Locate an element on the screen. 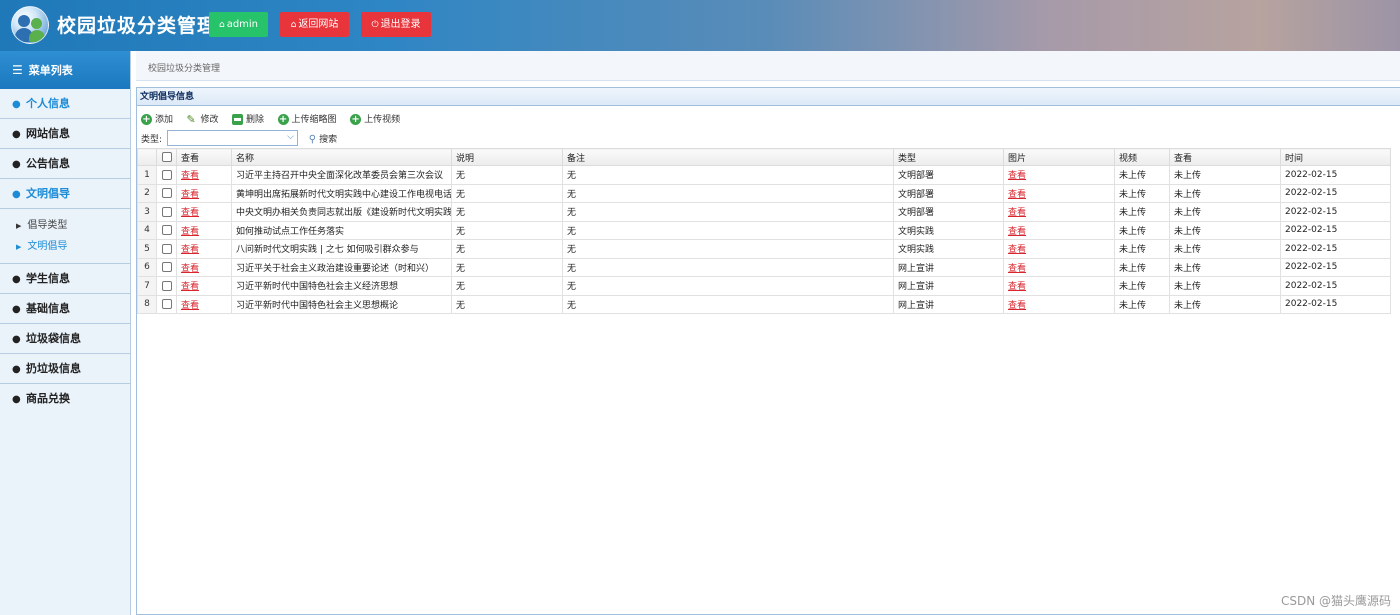  table-row: 4 查看 如何推动试点工作任务落实无无文明实践 查看 未上传 未上传 2022-02-15 is located at coordinates (764, 230).